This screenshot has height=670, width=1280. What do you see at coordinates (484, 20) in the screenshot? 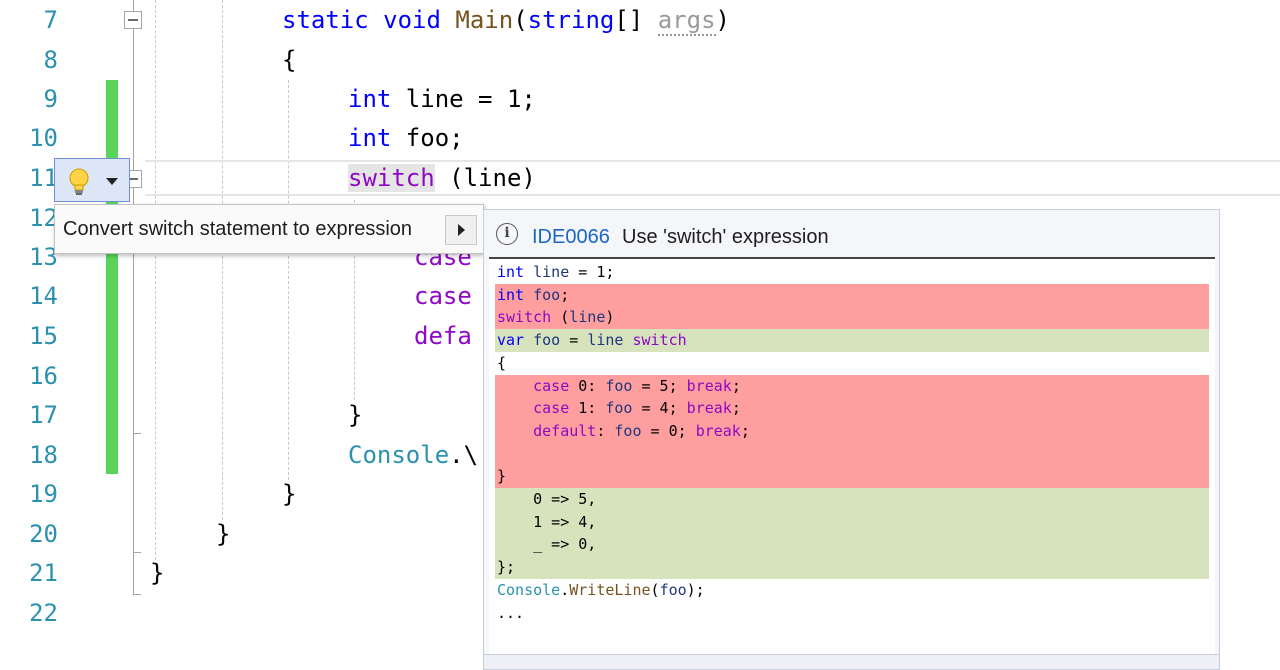
I see `method-name: Main` at bounding box center [484, 20].